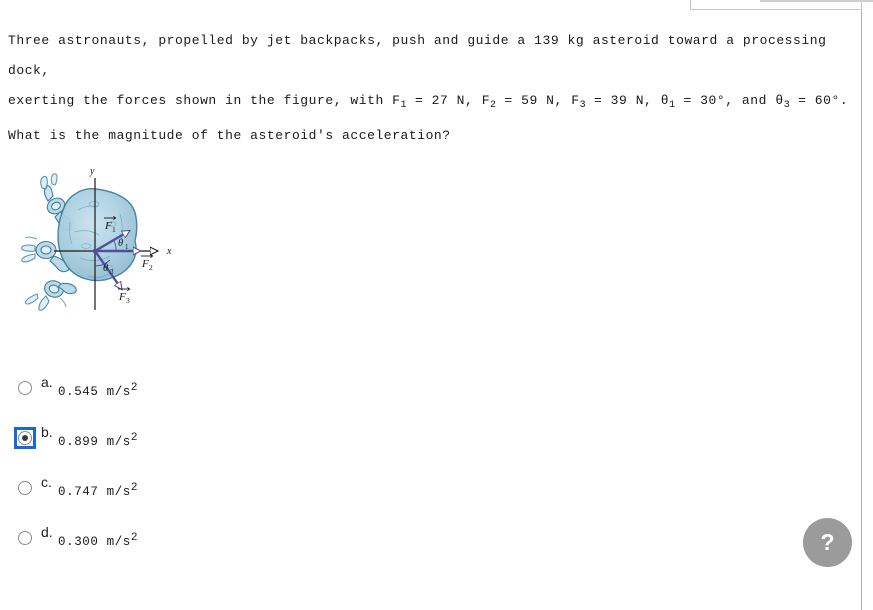  I want to click on theta1-label: θ, so click(120, 243).